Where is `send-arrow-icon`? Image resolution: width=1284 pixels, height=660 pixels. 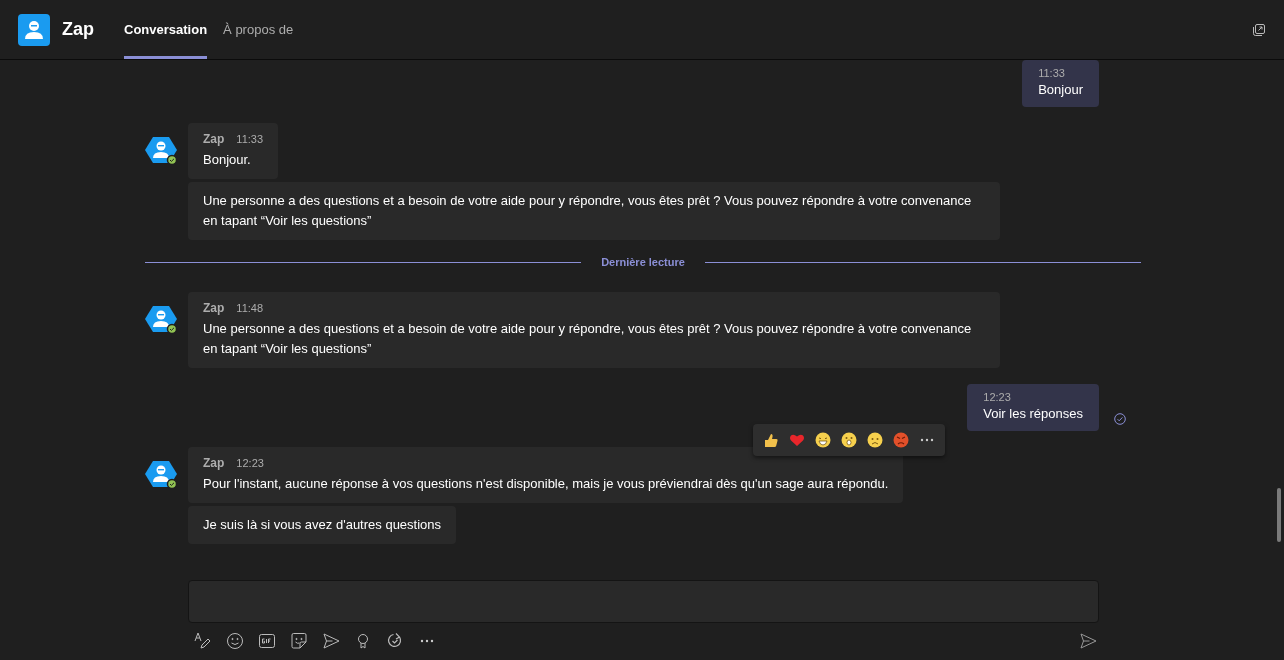
send-arrow-icon is located at coordinates (331, 641).